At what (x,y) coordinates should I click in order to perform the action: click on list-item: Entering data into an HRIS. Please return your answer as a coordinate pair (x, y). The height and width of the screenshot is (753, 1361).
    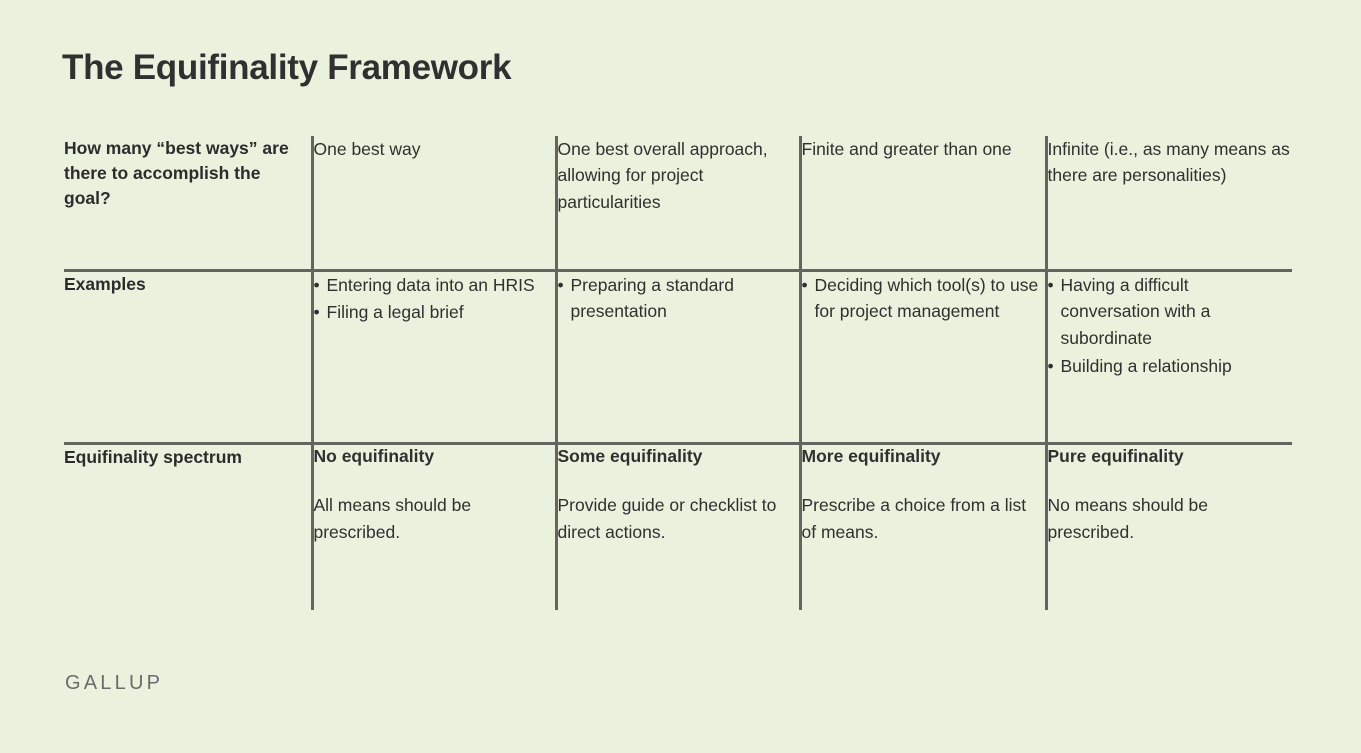
    Looking at the image, I should click on (434, 285).